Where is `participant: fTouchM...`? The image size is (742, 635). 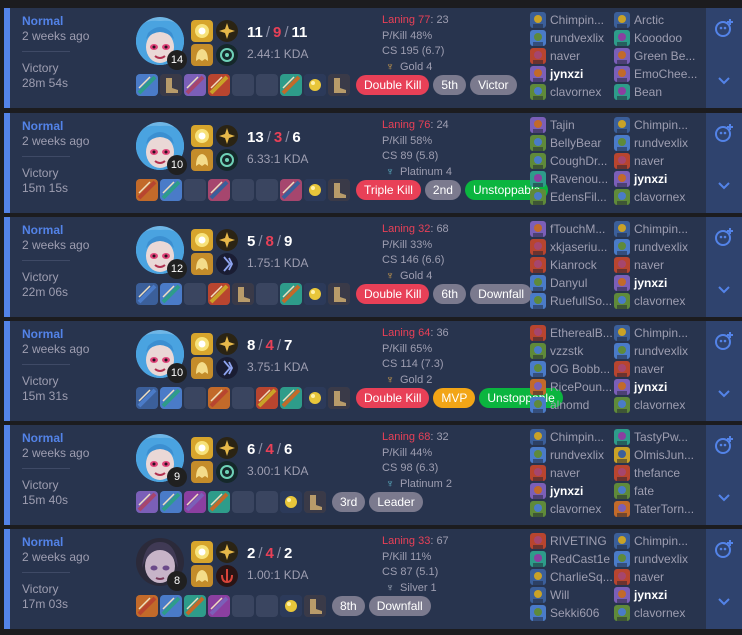
participant: fTouchM... is located at coordinates (573, 229).